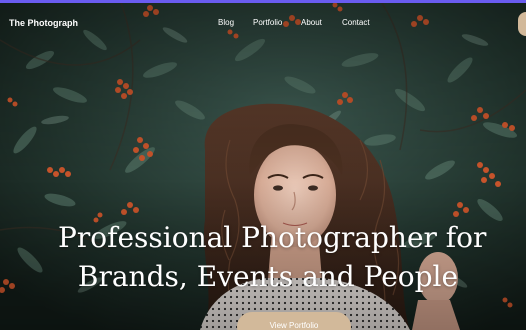 This screenshot has height=330, width=526. What do you see at coordinates (272, 237) in the screenshot?
I see `hero-headline-line-1: Professional Photographer for` at bounding box center [272, 237].